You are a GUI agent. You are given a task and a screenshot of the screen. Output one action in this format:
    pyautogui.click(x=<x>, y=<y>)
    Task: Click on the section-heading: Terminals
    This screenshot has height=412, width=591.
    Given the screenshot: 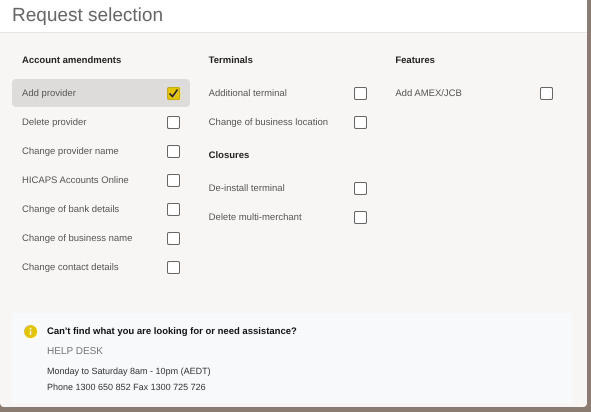 What is the action you would take?
    pyautogui.click(x=231, y=60)
    